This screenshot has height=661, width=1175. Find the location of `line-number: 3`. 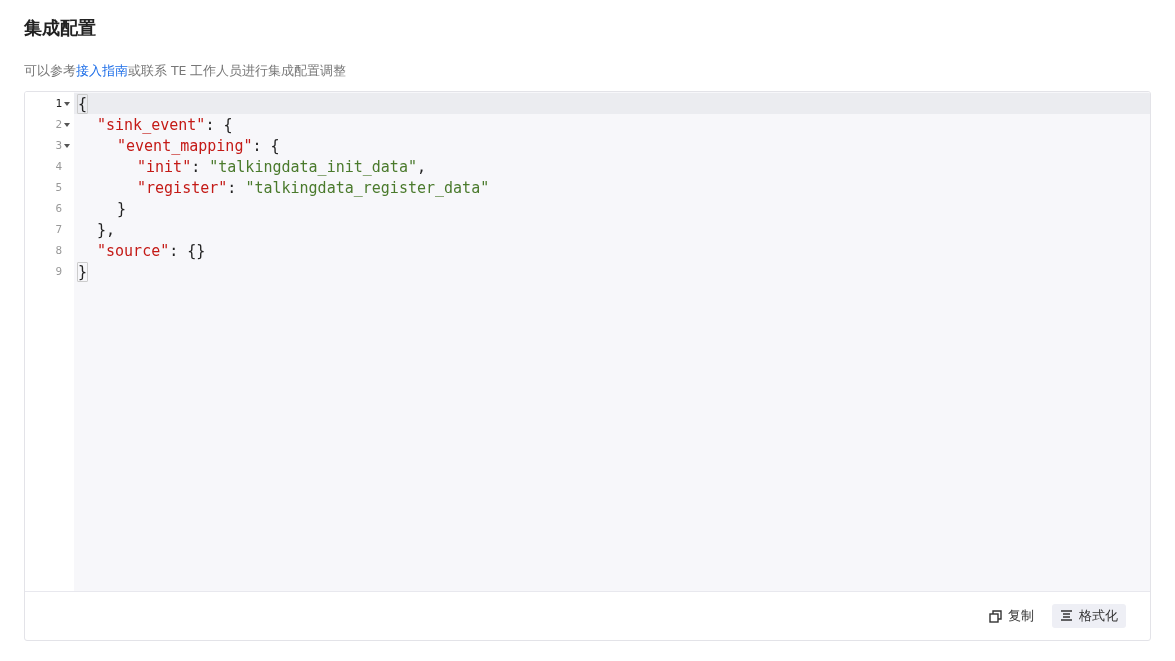

line-number: 3 is located at coordinates (58, 145).